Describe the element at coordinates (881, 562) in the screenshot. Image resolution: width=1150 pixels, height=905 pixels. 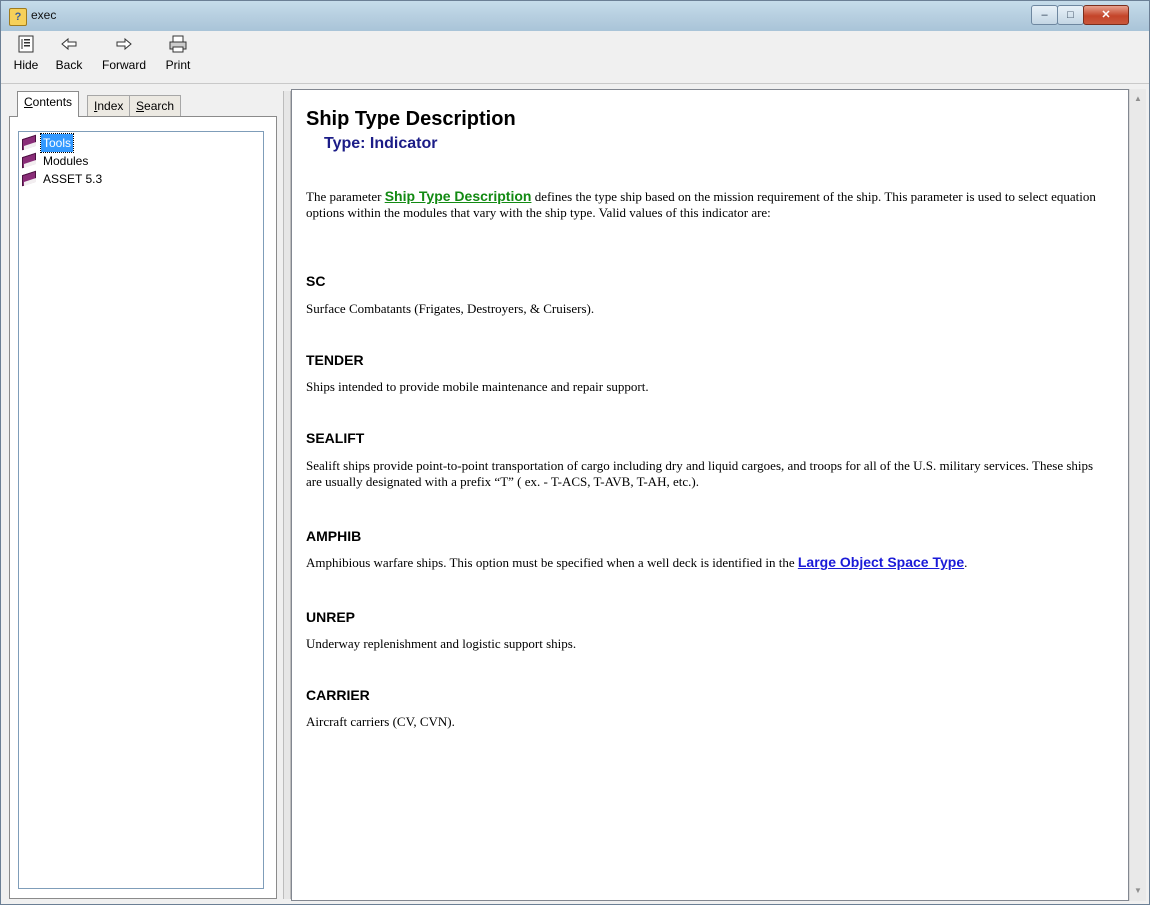
I see `large-object-space-type-link: Large Object Space Type` at that location.